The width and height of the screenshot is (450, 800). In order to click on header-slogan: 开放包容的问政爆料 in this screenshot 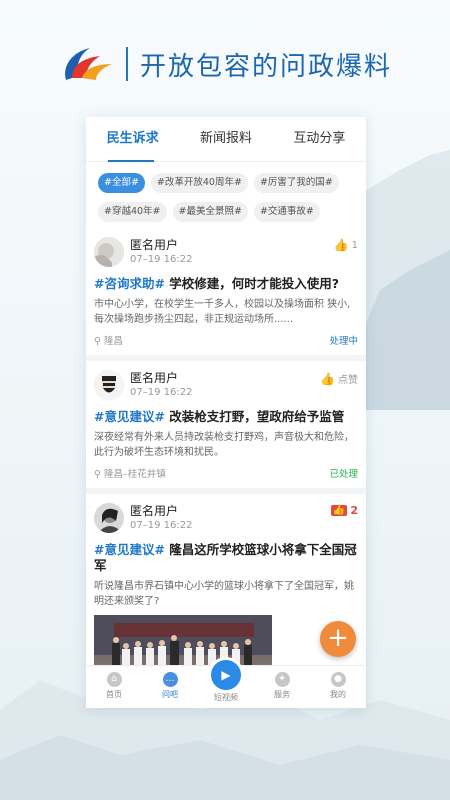, I will do `click(266, 66)`.